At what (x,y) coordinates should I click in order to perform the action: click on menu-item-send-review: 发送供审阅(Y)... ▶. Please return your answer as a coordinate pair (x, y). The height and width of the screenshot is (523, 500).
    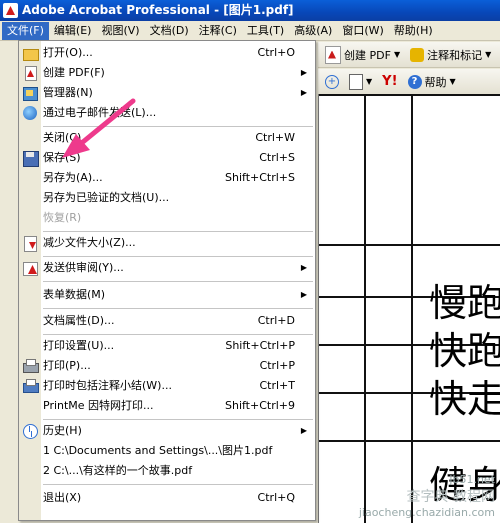
    Looking at the image, I should click on (167, 268).